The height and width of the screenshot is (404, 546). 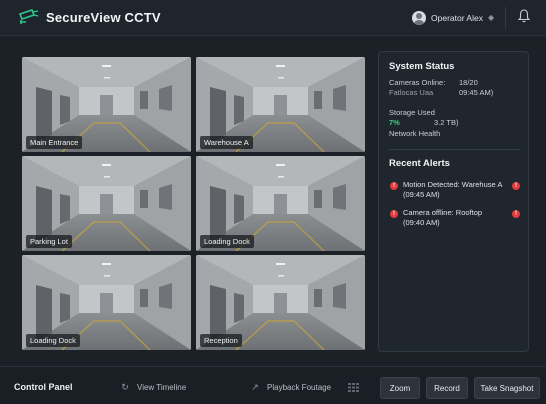 I want to click on alert-title: Motion Detected: Warehuse A, so click(x=453, y=184).